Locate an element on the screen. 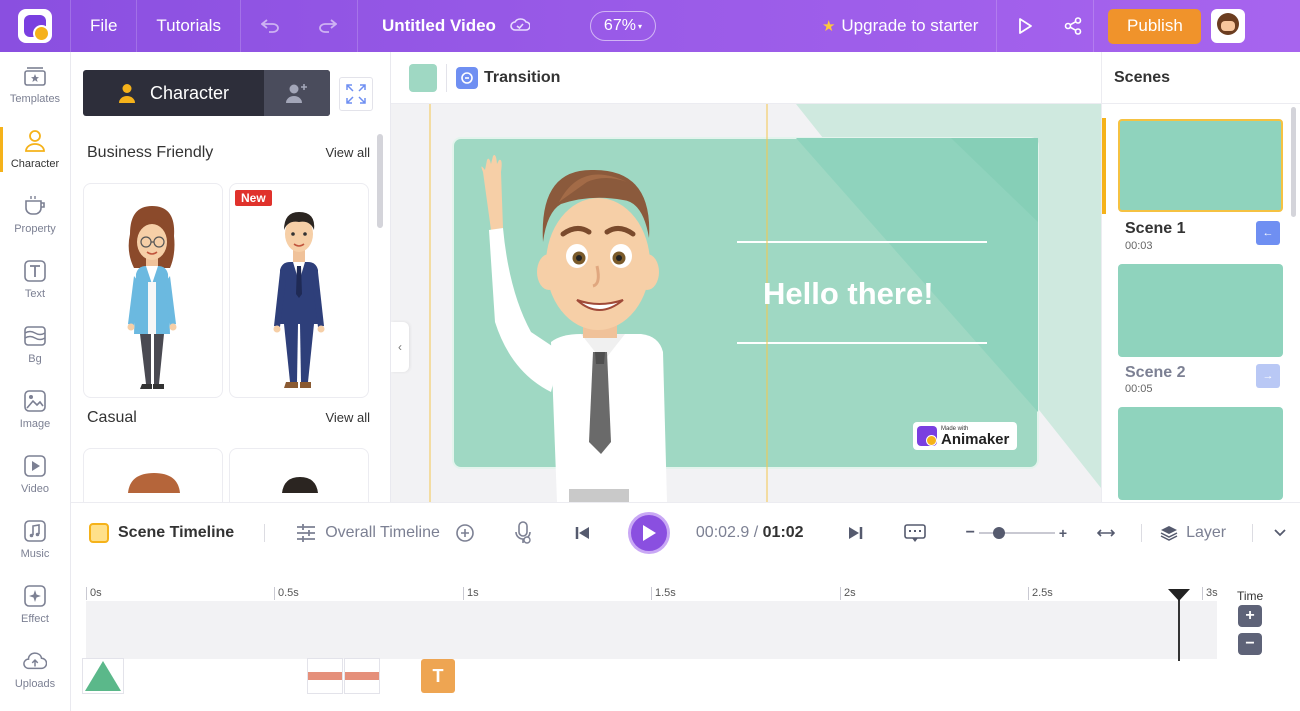 The image size is (1300, 711). expand-icon is located at coordinates (356, 94).